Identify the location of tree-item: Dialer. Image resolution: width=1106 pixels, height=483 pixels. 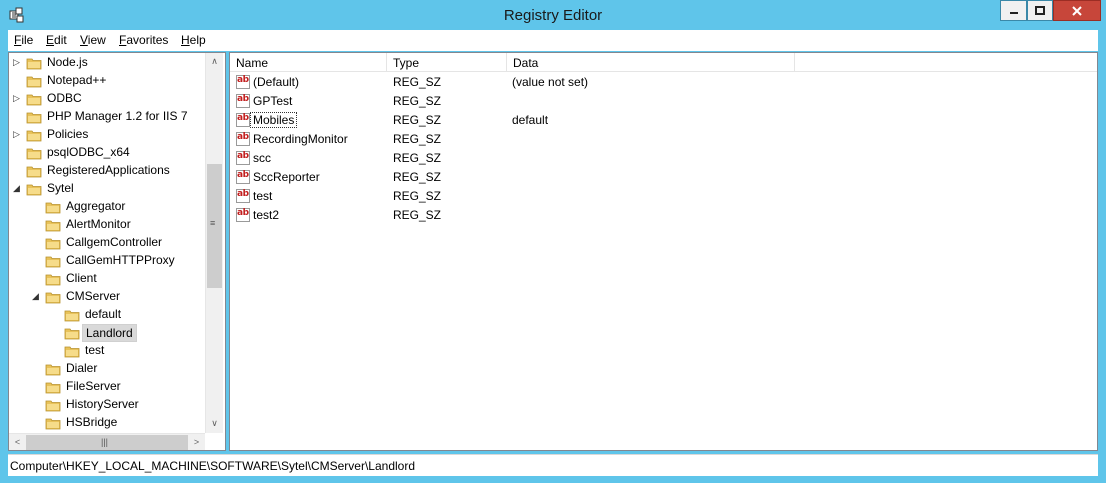
(107, 369).